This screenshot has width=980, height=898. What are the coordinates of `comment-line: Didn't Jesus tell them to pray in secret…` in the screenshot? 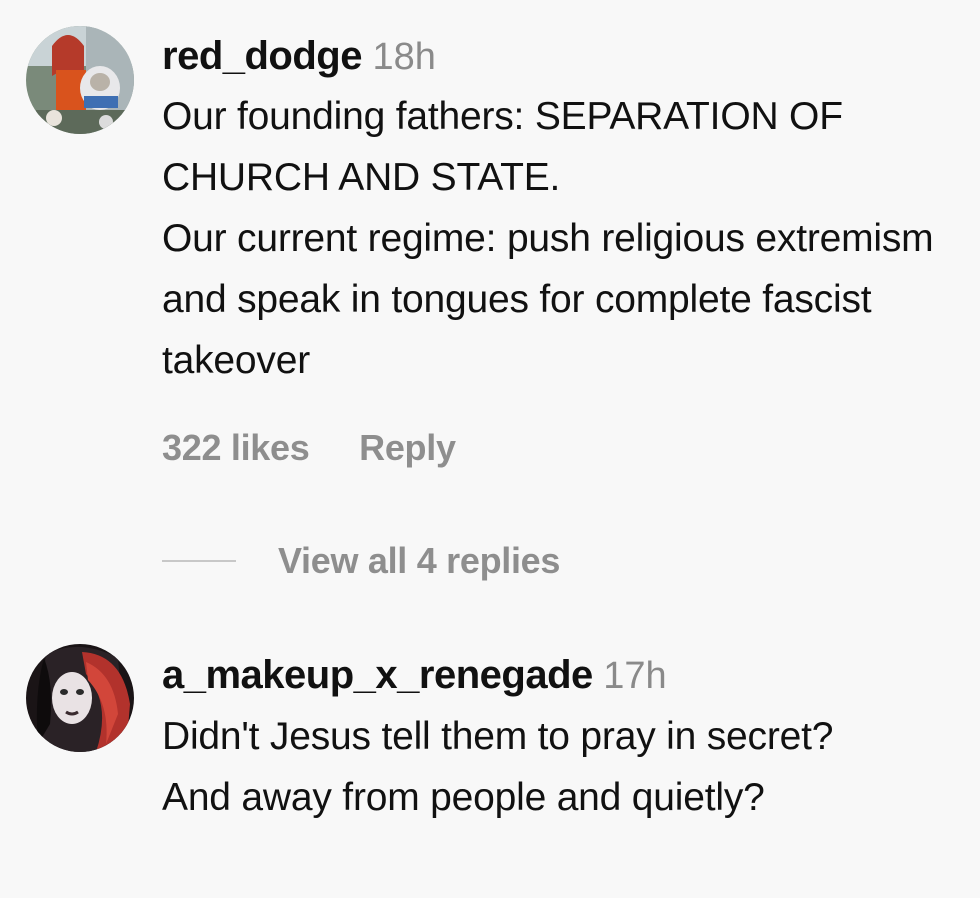 It's located at (498, 767).